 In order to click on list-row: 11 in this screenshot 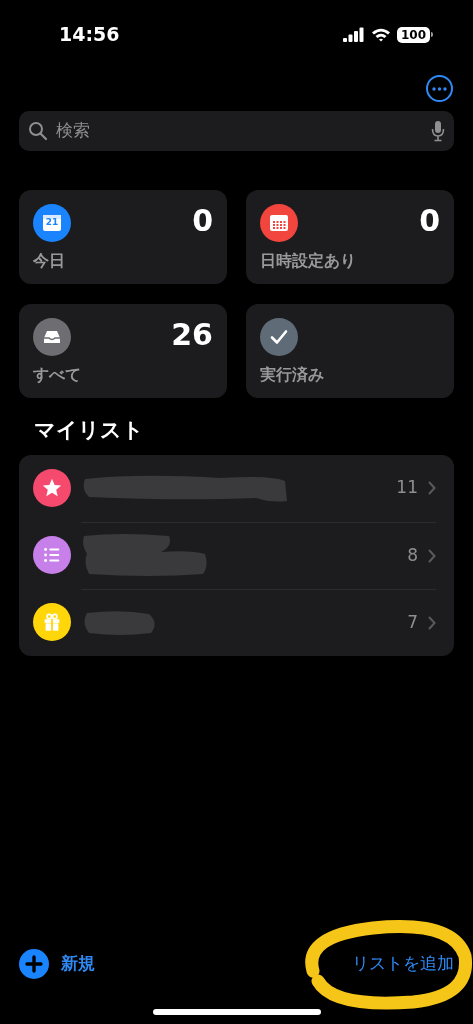, I will do `click(236, 488)`.